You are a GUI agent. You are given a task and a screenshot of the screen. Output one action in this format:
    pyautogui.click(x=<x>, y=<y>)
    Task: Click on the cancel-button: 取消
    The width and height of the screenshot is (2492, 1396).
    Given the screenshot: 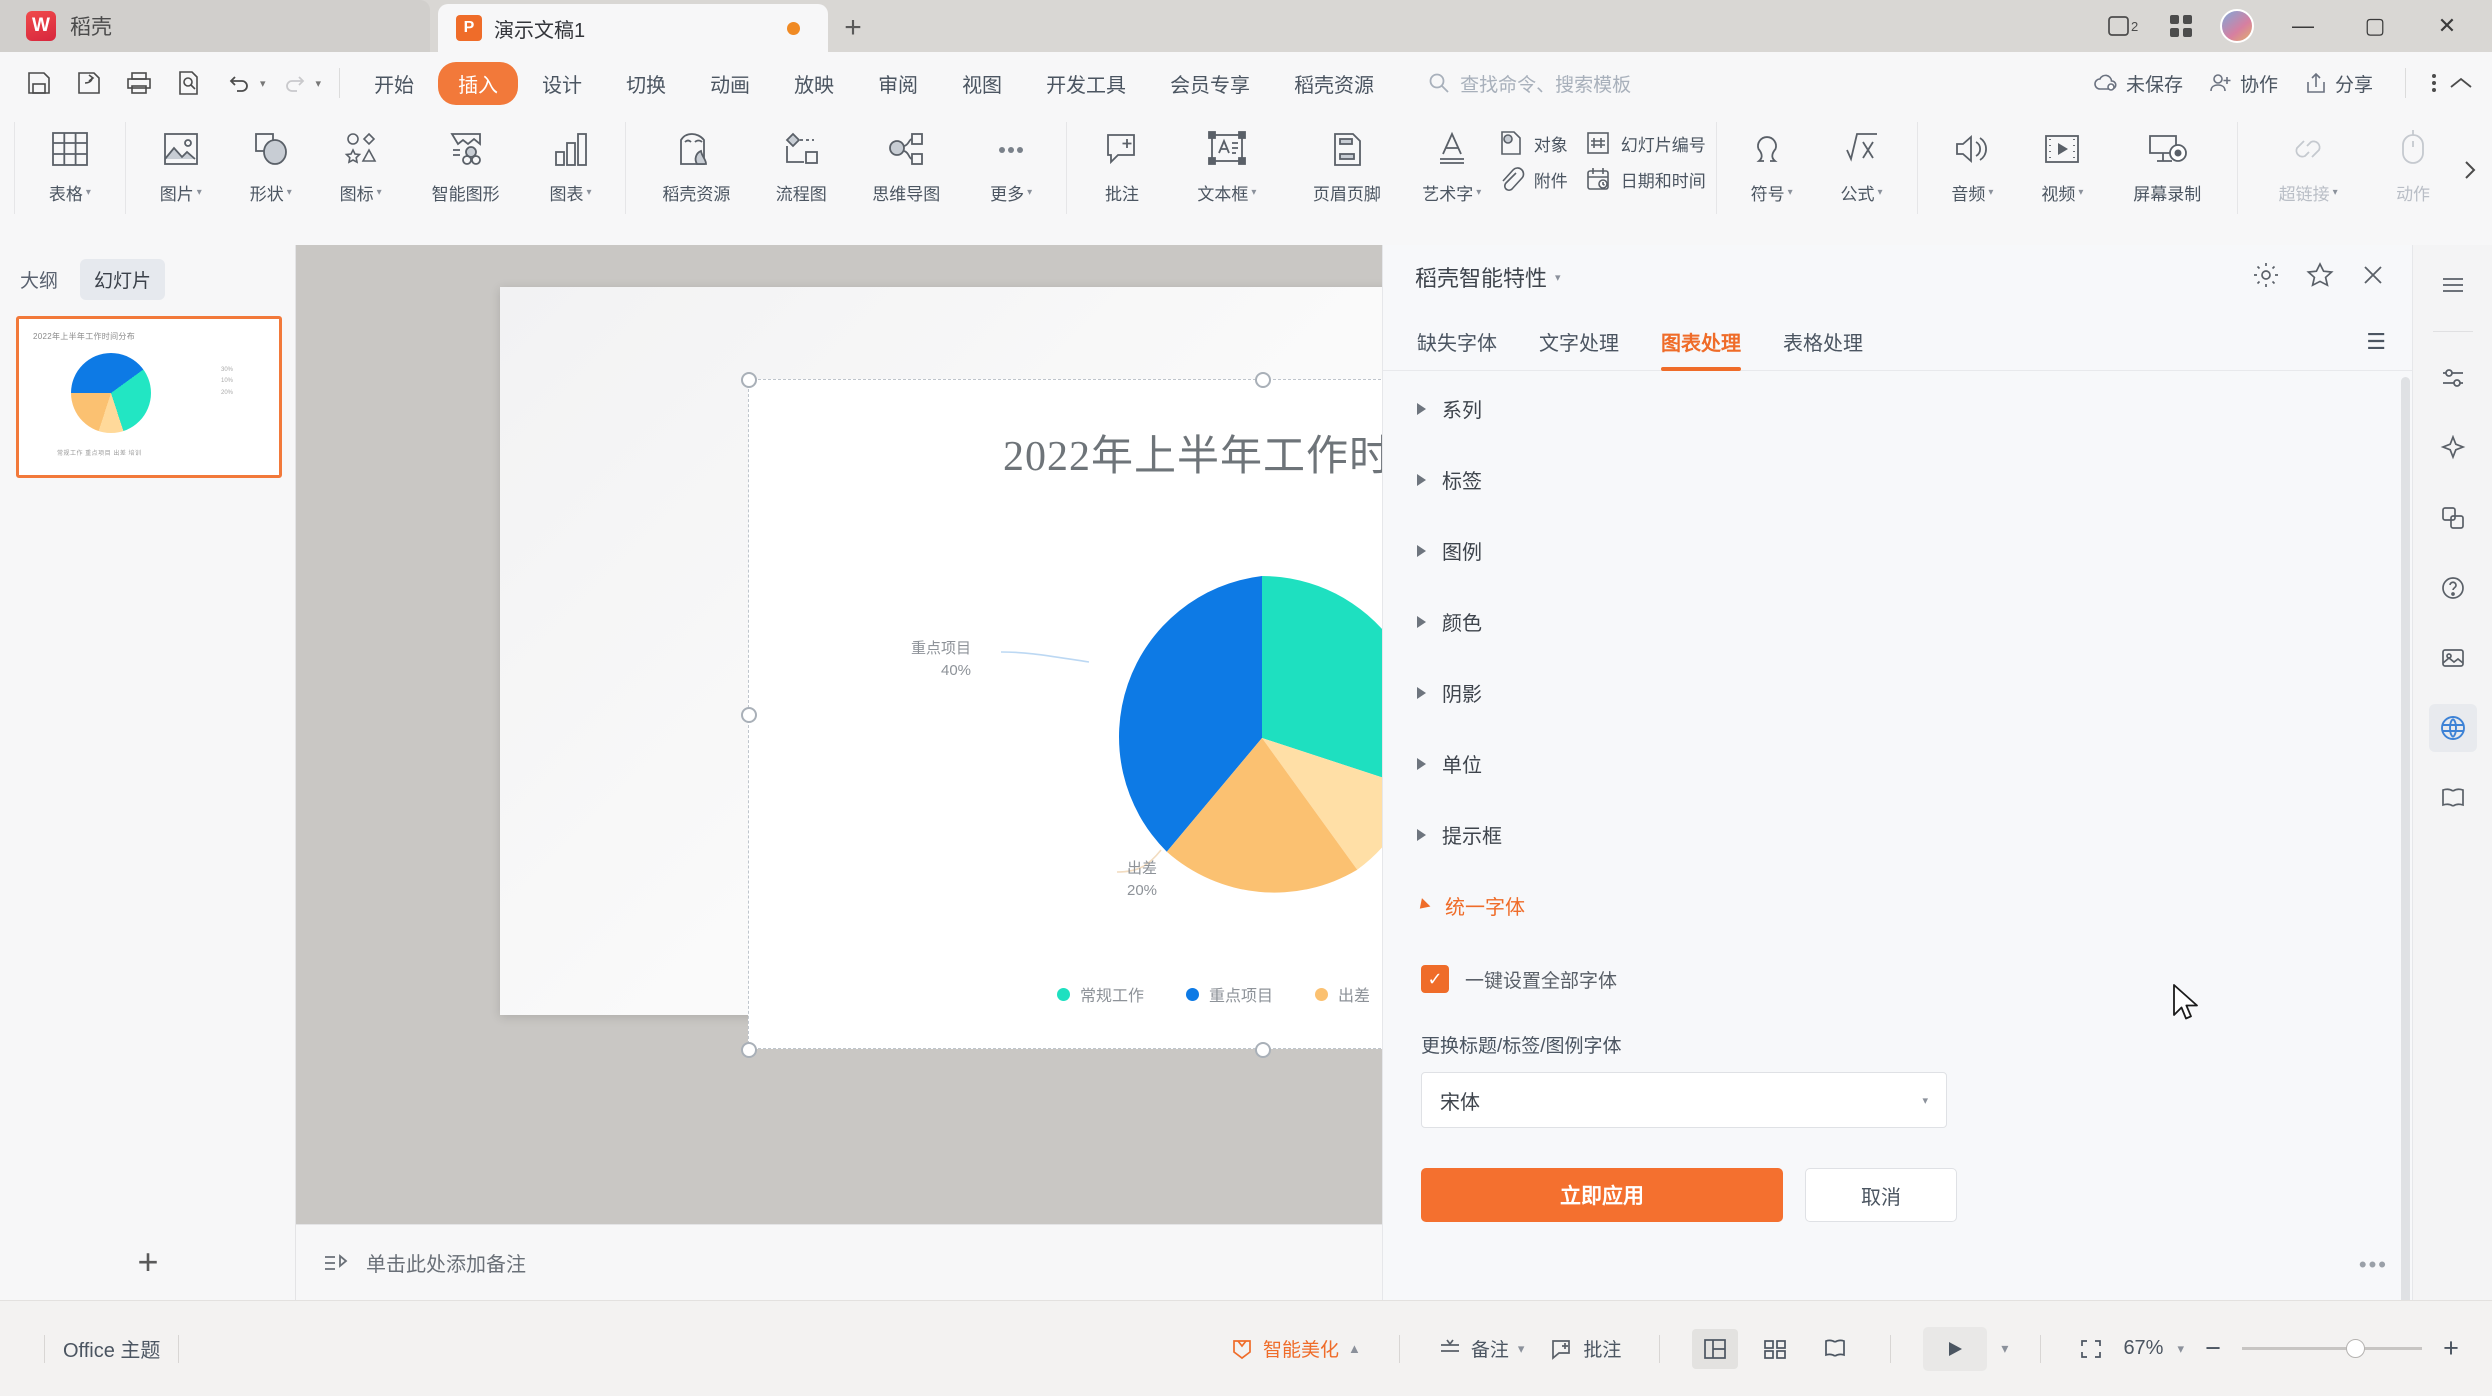 What is the action you would take?
    pyautogui.click(x=1881, y=1195)
    